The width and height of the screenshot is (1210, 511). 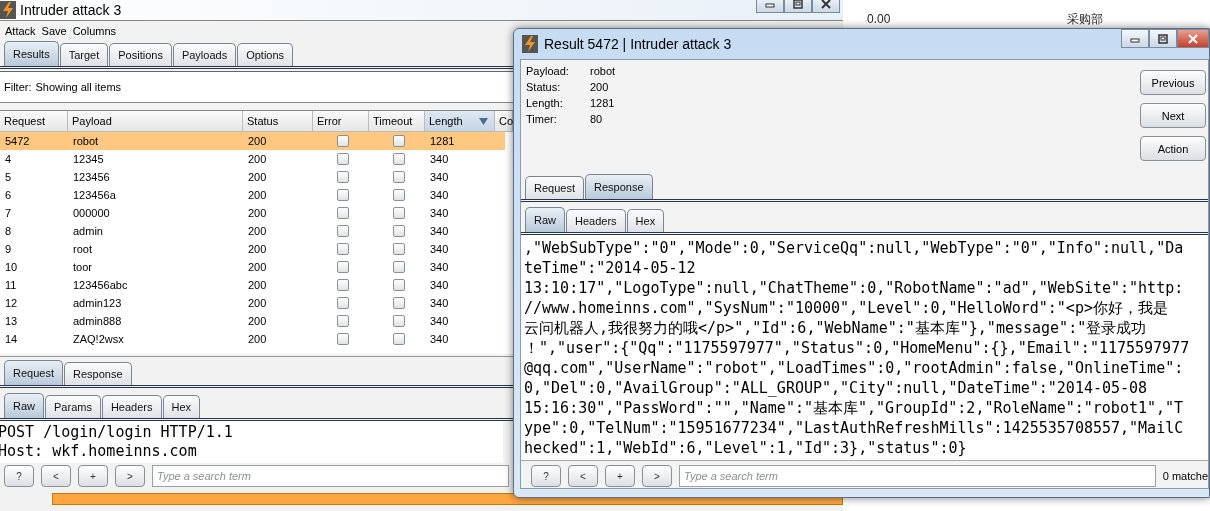 What do you see at coordinates (278, 121) in the screenshot?
I see `column-header: Status` at bounding box center [278, 121].